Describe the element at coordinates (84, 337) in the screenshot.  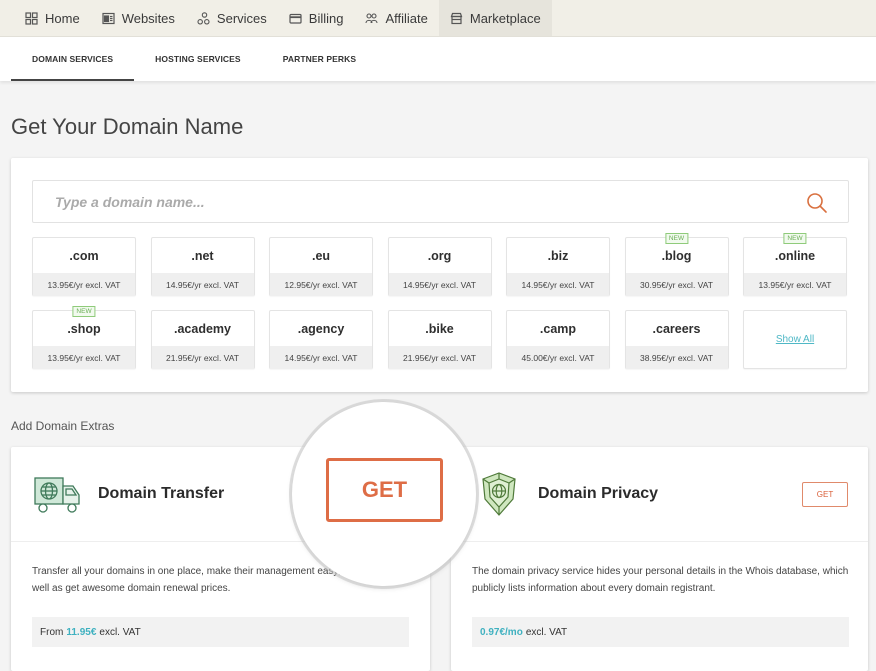
I see `tld-card-shop: NEW .shop 13.95€/yr excl. VAT` at that location.